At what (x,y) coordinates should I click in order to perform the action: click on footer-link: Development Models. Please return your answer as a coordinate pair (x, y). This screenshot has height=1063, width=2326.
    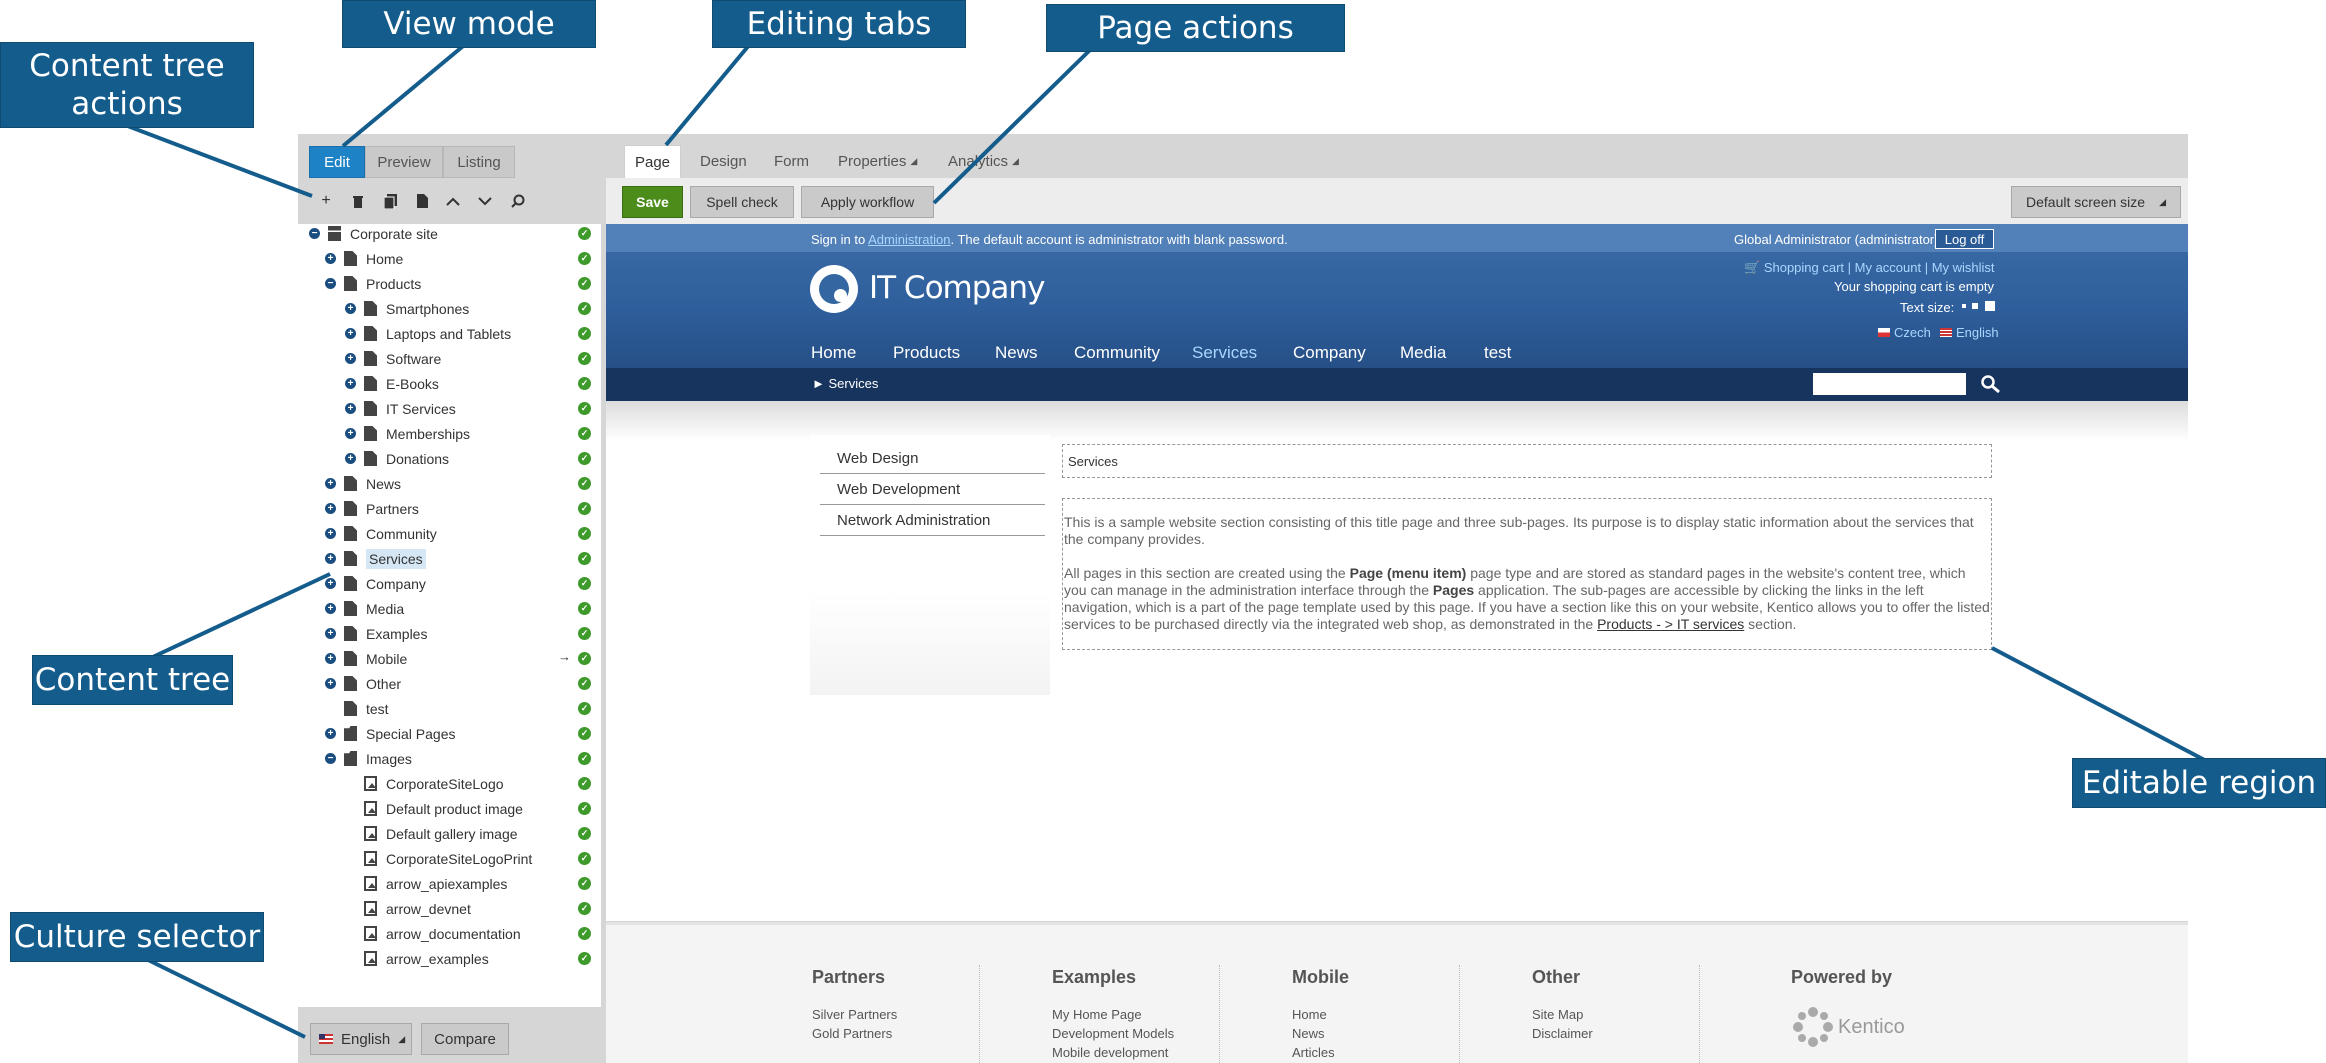
    Looking at the image, I should click on (1113, 1033).